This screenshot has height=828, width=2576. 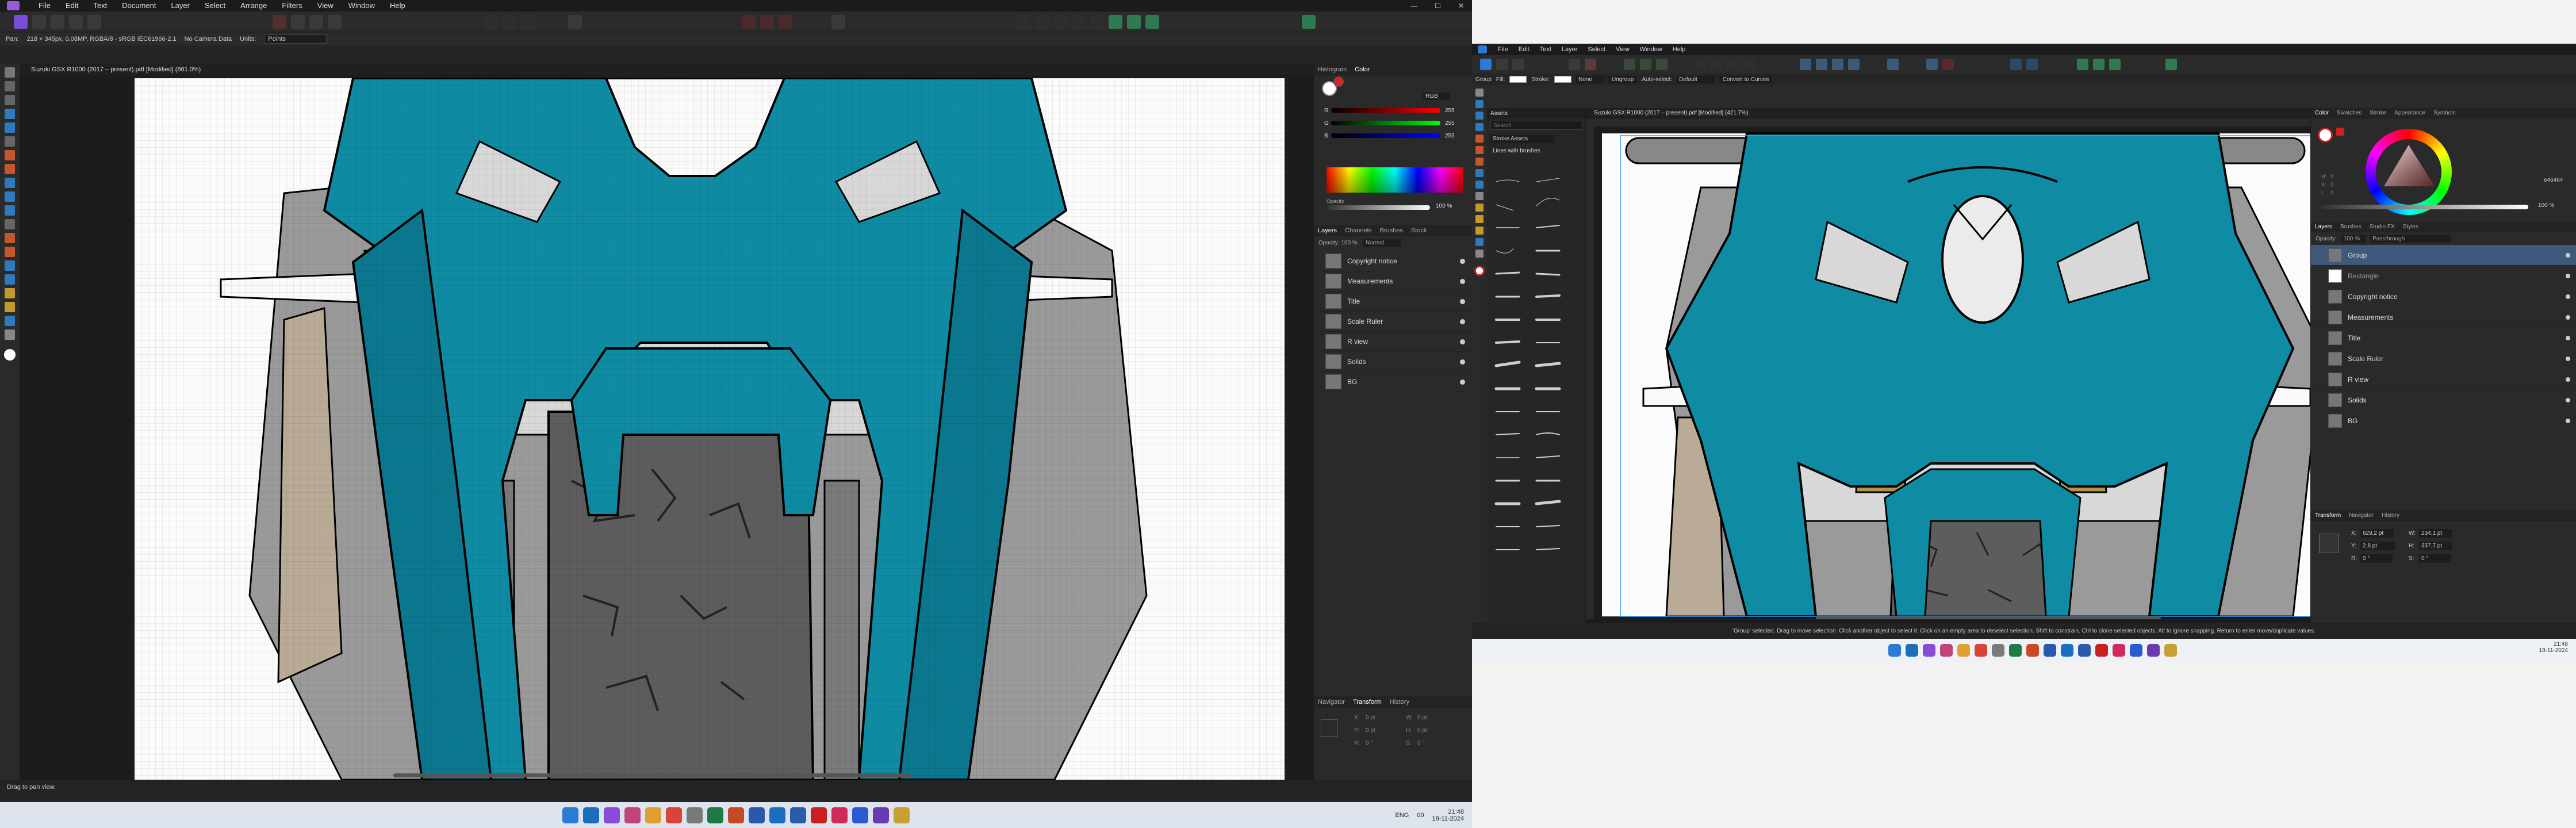 I want to click on tab-channels: Channels, so click(x=1358, y=230).